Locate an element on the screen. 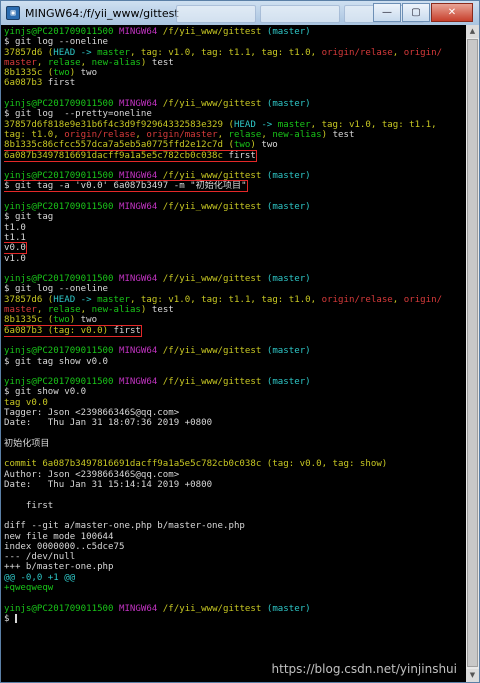 This screenshot has height=683, width=480. terminal-line: 8b1335c (two) two is located at coordinates (235, 320).